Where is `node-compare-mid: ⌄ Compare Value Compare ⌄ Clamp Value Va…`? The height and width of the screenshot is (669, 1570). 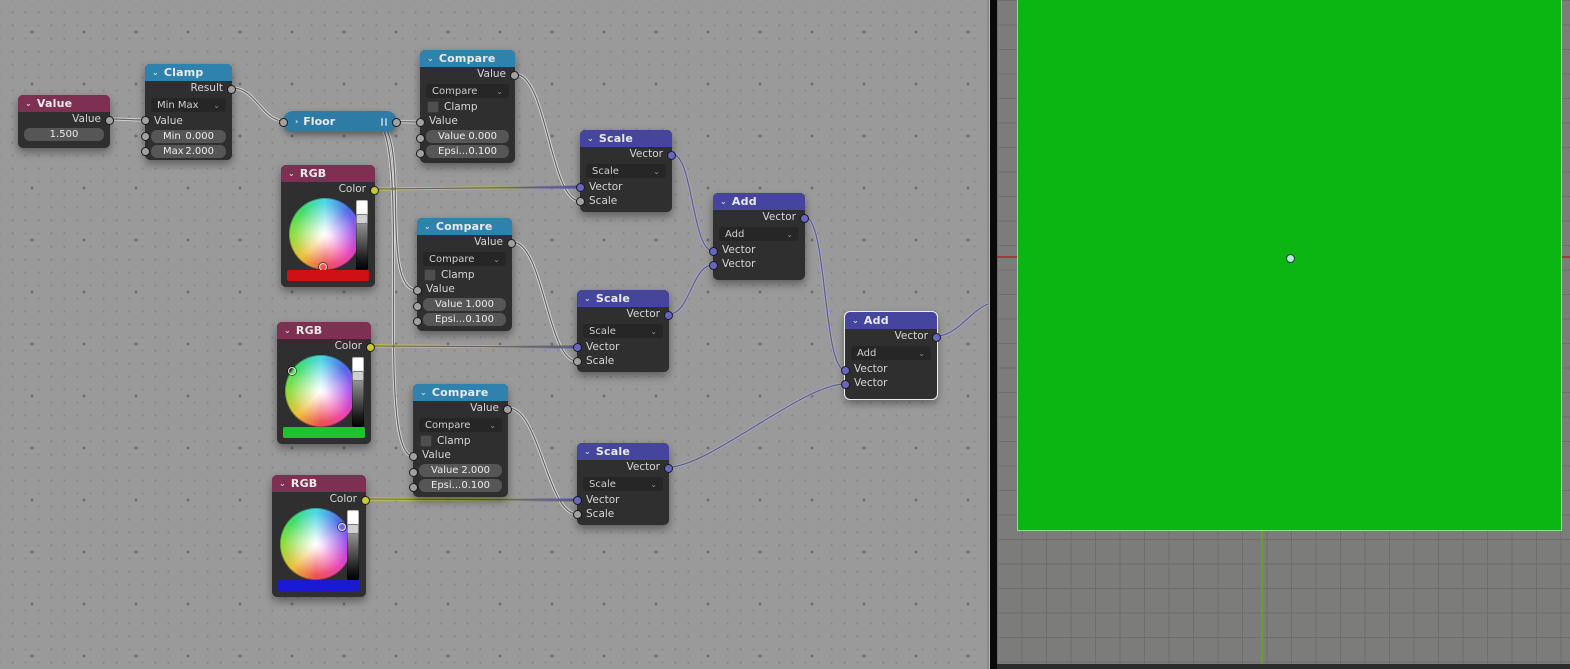 node-compare-mid: ⌄ Compare Value Compare ⌄ Clamp Value Va… is located at coordinates (464, 274).